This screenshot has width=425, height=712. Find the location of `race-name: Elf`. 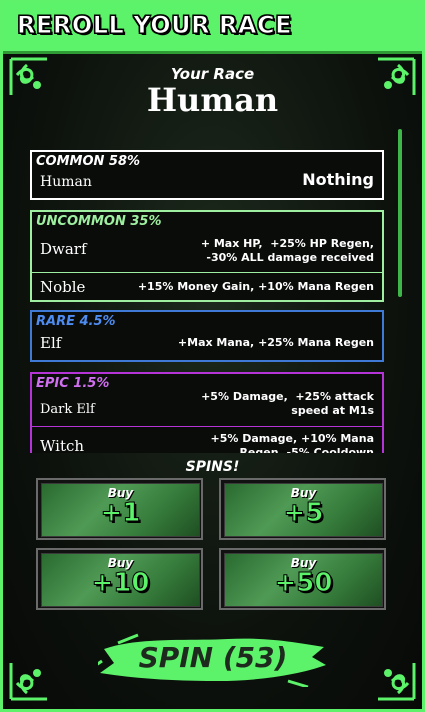

race-name: Elf is located at coordinates (51, 343).